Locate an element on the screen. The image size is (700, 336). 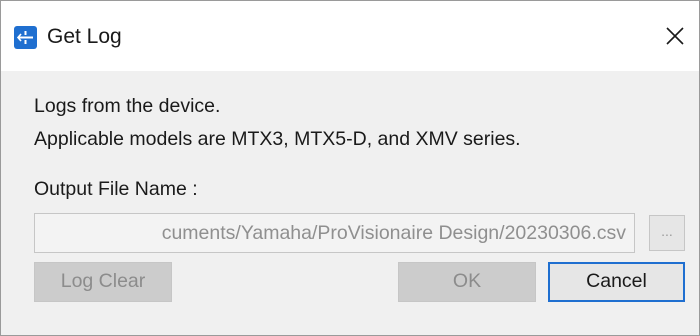
app-icon is located at coordinates (25, 37).